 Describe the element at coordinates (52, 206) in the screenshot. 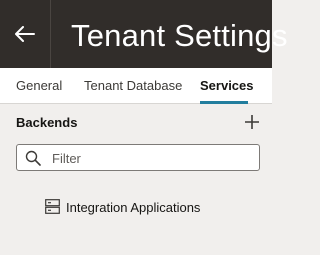

I see `server-icon` at that location.